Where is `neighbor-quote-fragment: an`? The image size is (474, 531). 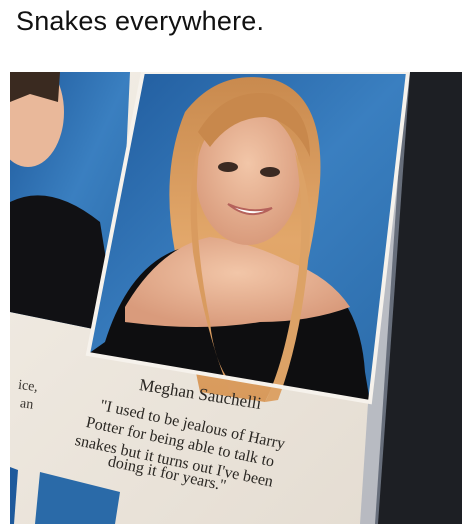
neighbor-quote-fragment: an is located at coordinates (27, 404).